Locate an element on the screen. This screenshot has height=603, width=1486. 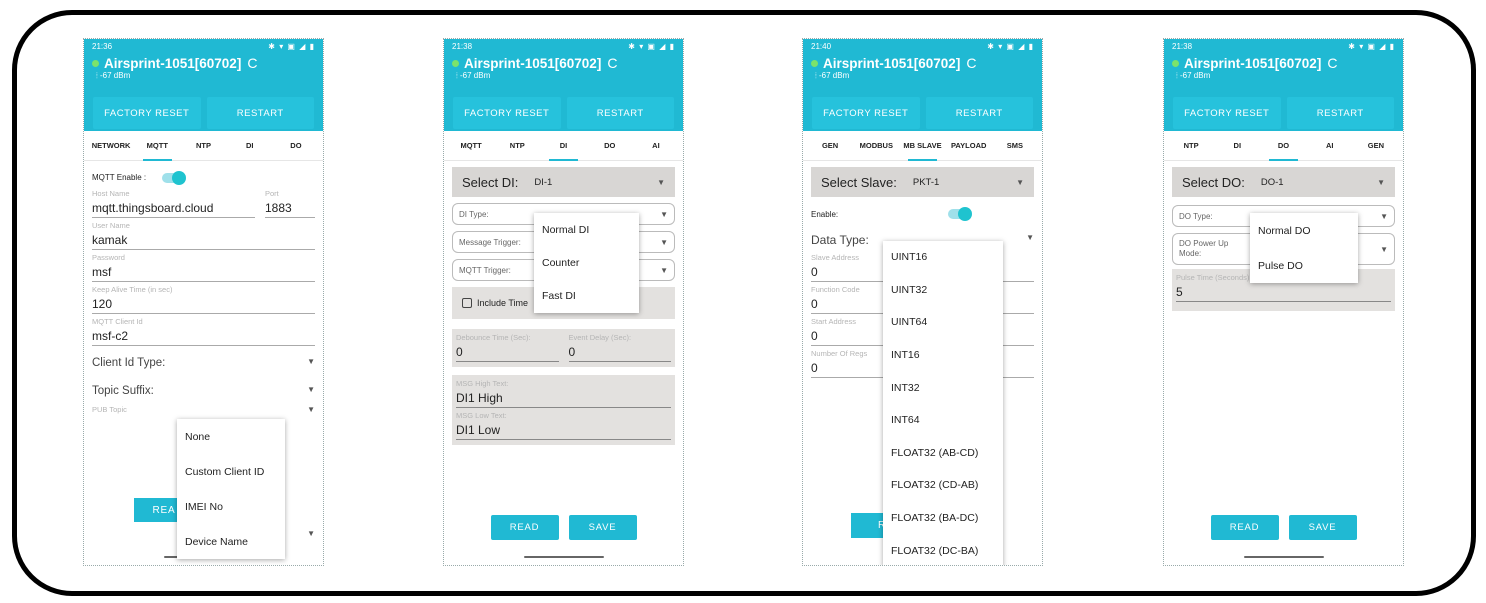
menu-item-float32-ab-cd: FLOAT32 (AB-CD) is located at coordinates (943, 453).